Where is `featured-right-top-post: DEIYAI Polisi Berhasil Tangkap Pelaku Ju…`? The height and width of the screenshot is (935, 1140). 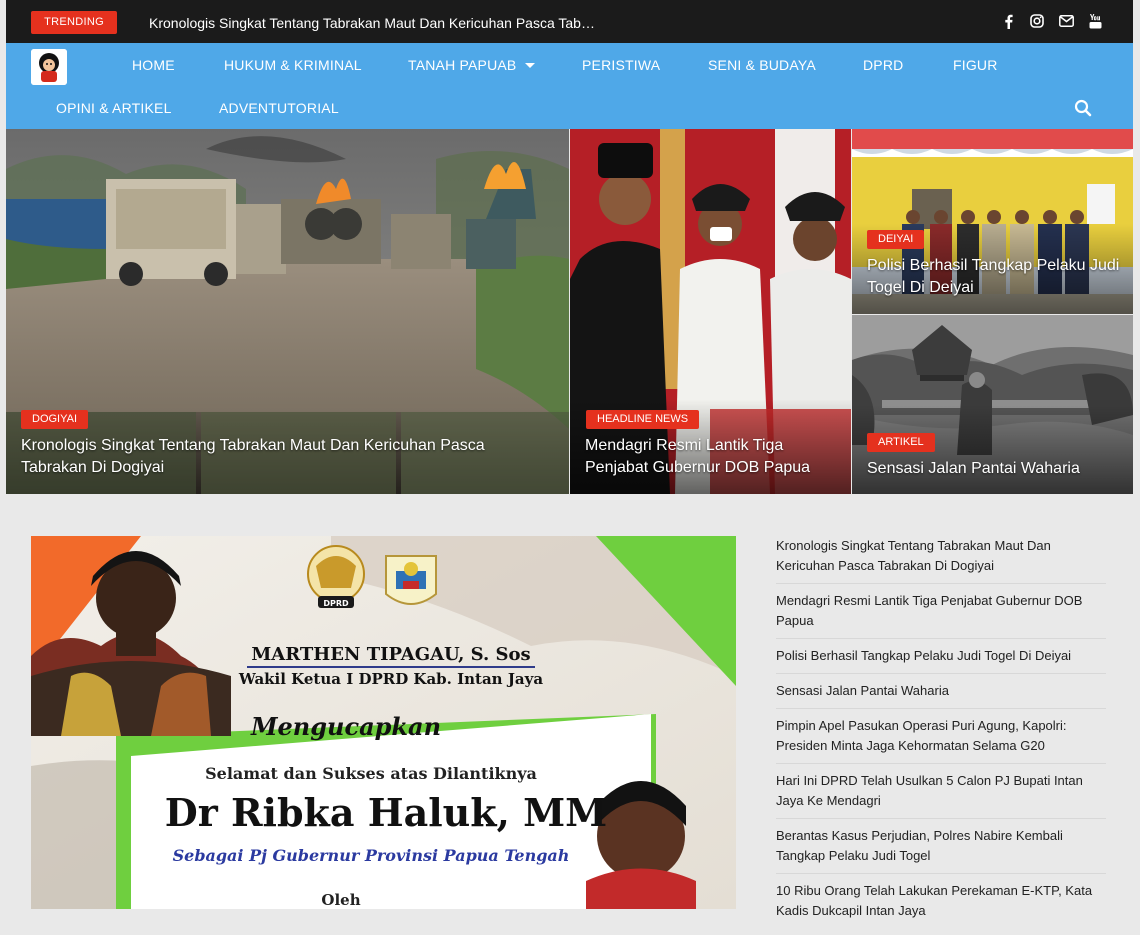
featured-right-top-post: DEIYAI Polisi Berhasil Tangkap Pelaku Ju… is located at coordinates (992, 221).